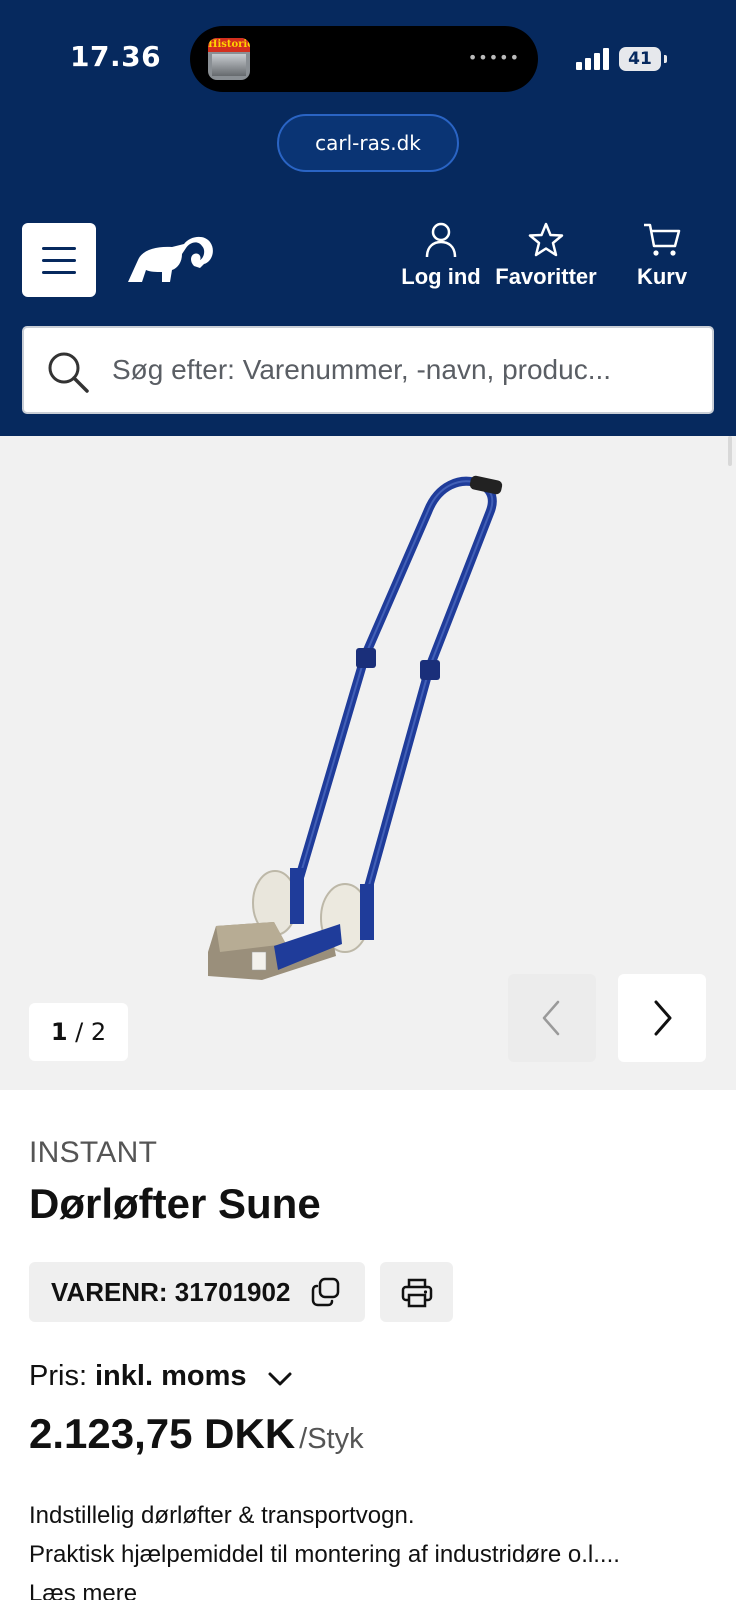  I want to click on chevron-down-icon, so click(280, 1379).